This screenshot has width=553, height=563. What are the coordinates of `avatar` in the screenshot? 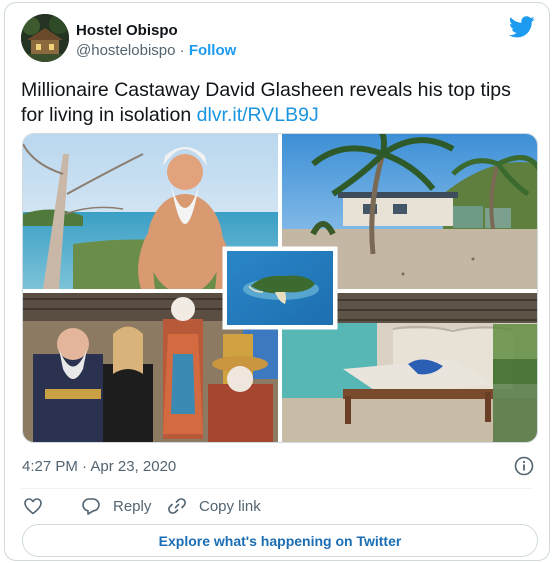 It's located at (45, 38).